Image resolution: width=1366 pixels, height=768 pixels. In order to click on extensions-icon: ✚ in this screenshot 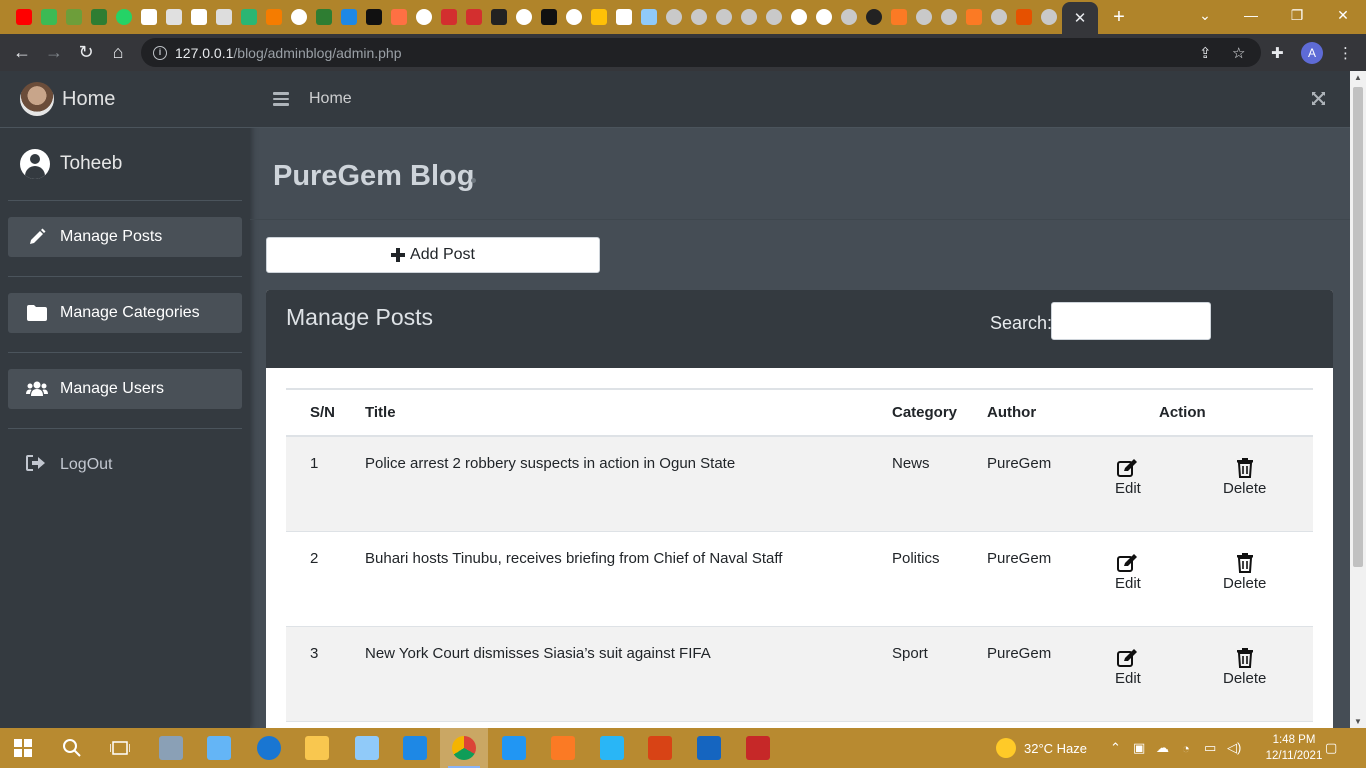, I will do `click(1277, 52)`.